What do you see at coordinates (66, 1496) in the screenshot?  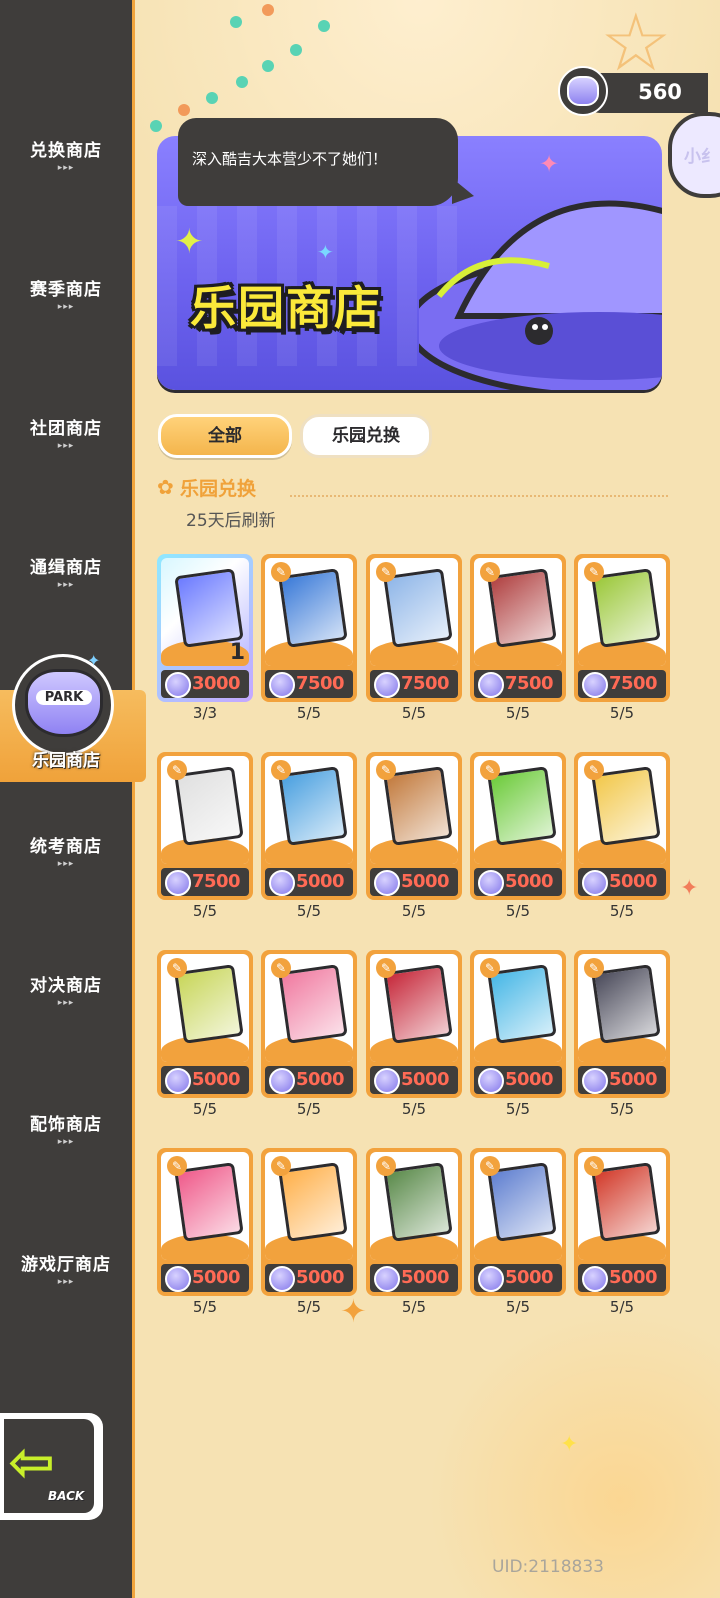 I see `back-label: BACK` at bounding box center [66, 1496].